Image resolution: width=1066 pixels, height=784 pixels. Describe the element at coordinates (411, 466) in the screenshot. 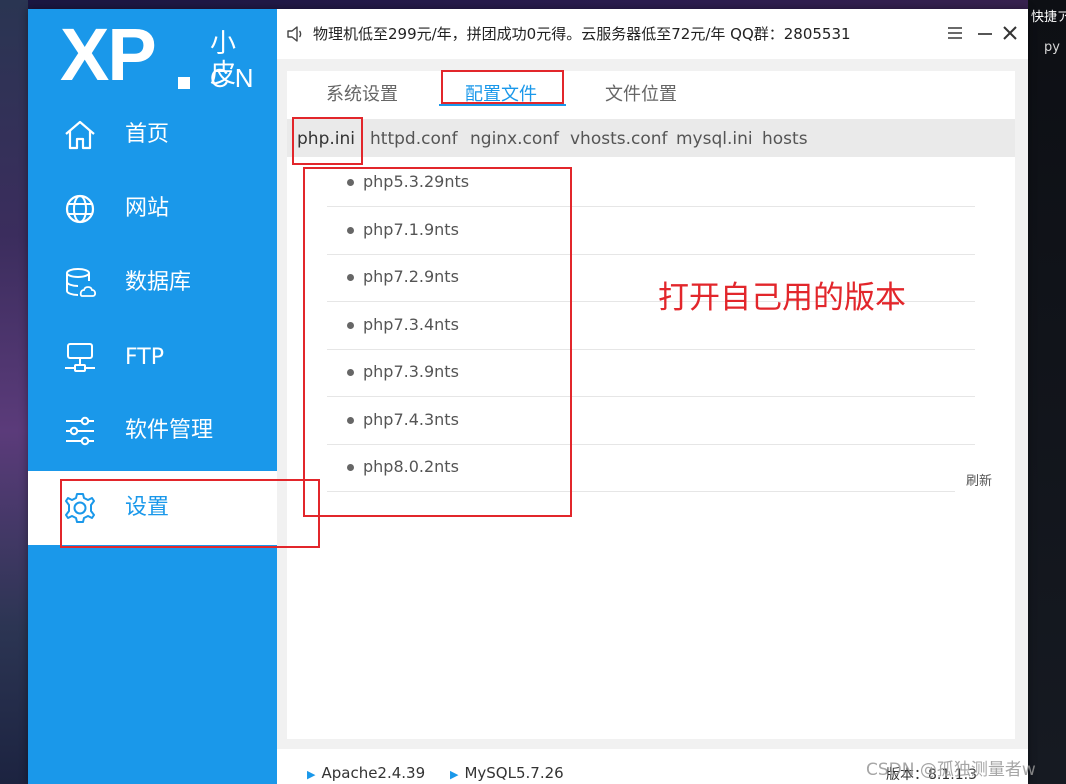

I see `php-version-label: php8.0.2nts` at that location.